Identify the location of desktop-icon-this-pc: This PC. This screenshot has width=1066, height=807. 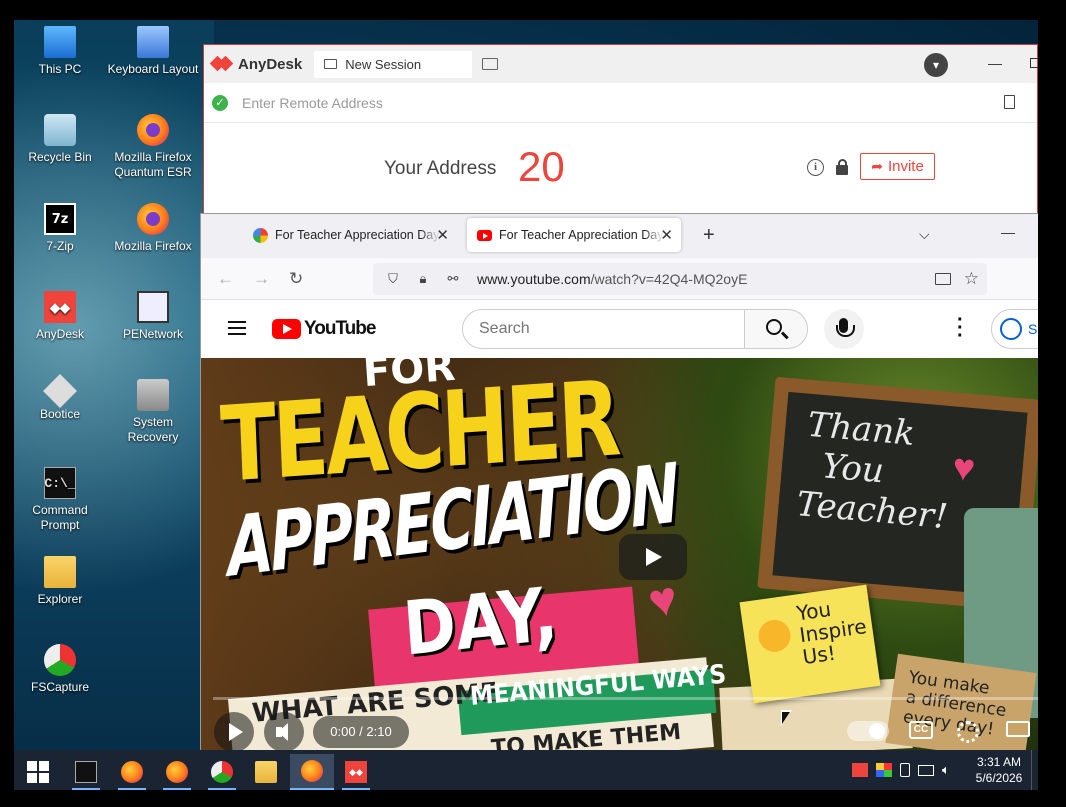
(60, 51).